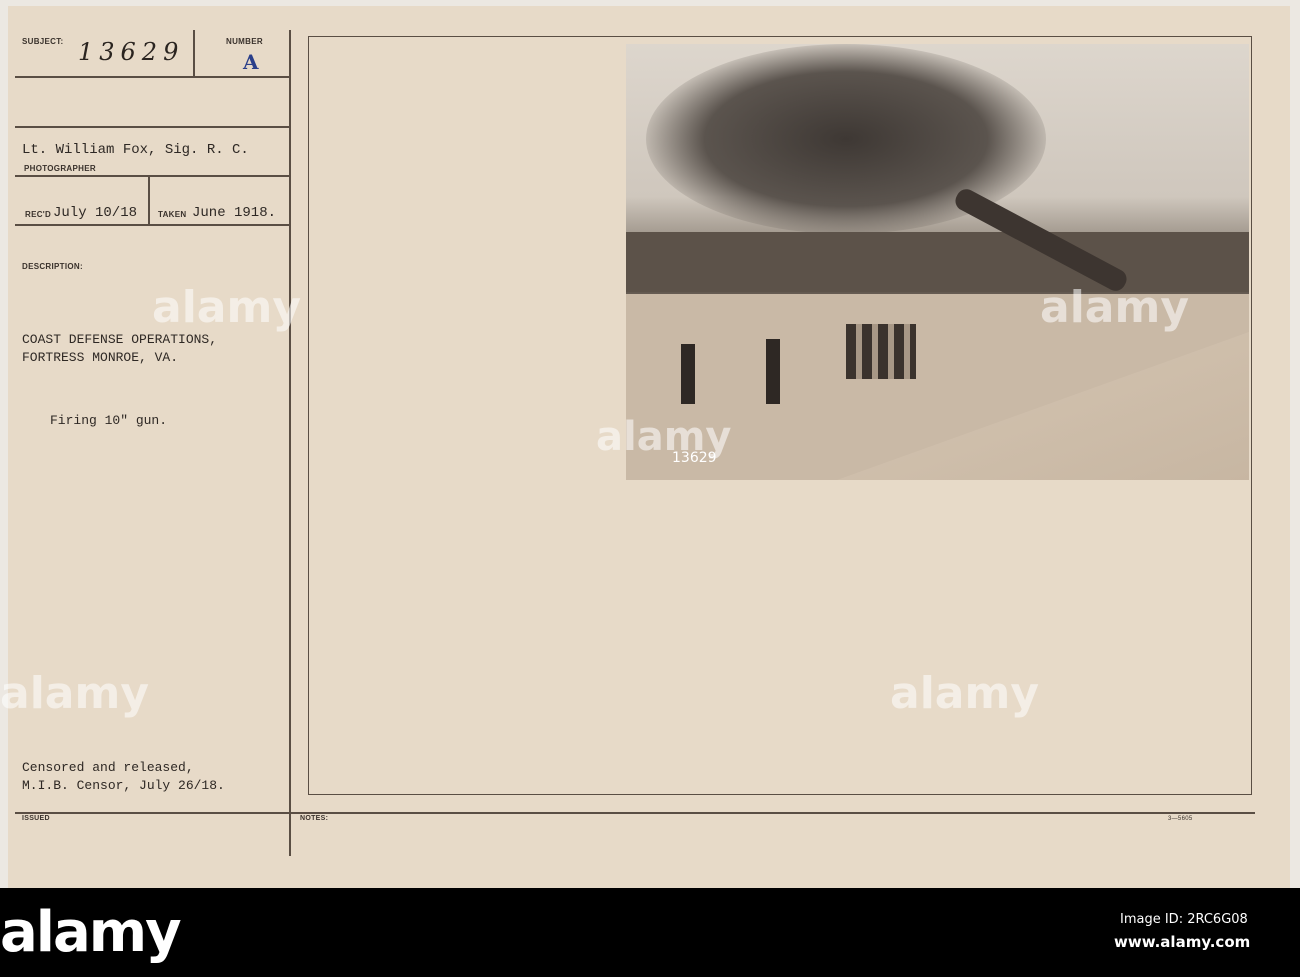 Image resolution: width=1300 pixels, height=977 pixels. What do you see at coordinates (244, 41) in the screenshot?
I see `number-label: NUMBER` at bounding box center [244, 41].